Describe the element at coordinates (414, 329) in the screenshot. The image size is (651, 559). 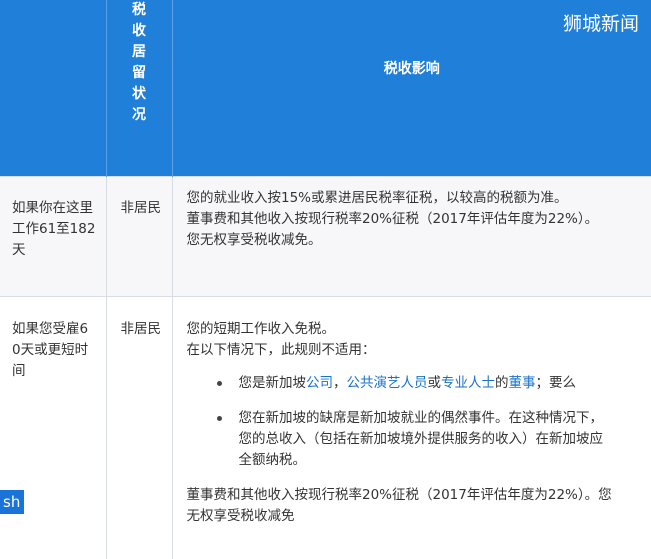
I see `impact-line: 您的短期工作收入免税。` at that location.